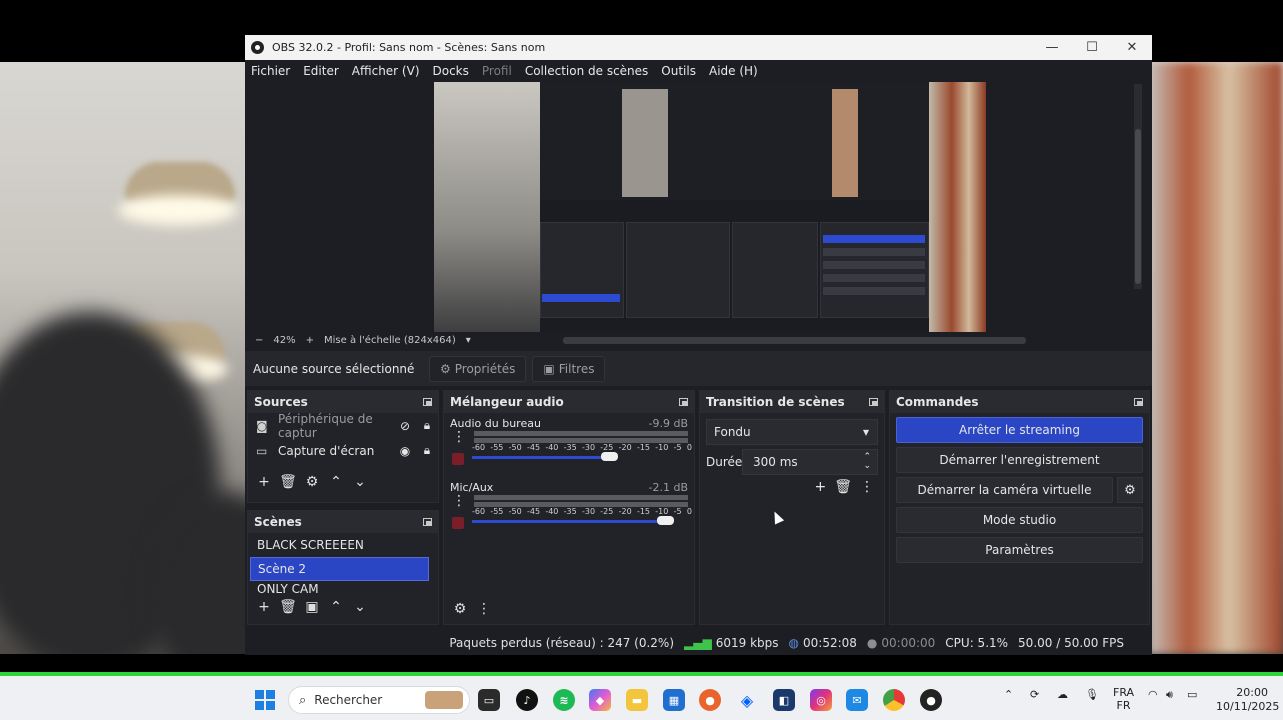 The height and width of the screenshot is (720, 1283). What do you see at coordinates (747, 700) in the screenshot?
I see `dropbox-icon: ◈` at bounding box center [747, 700].